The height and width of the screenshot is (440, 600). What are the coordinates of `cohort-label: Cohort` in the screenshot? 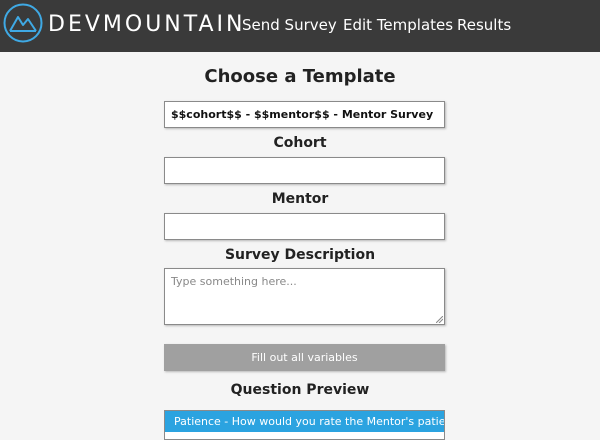 It's located at (300, 143).